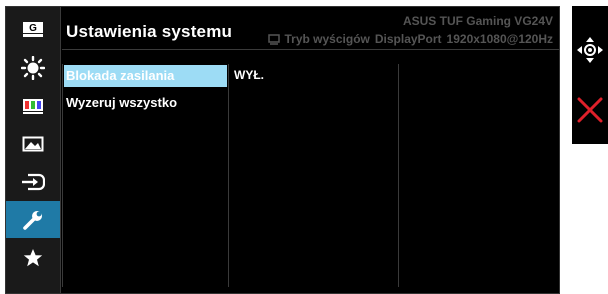 The height and width of the screenshot is (294, 608). What do you see at coordinates (273, 39) in the screenshot?
I see `monitor-icon` at bounding box center [273, 39].